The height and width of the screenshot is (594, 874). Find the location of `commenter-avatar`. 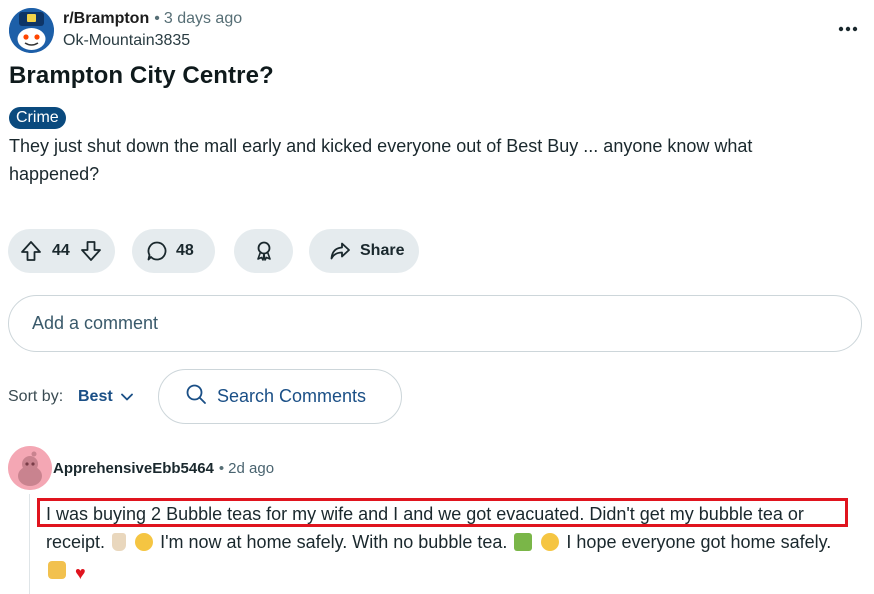

commenter-avatar is located at coordinates (30, 468).